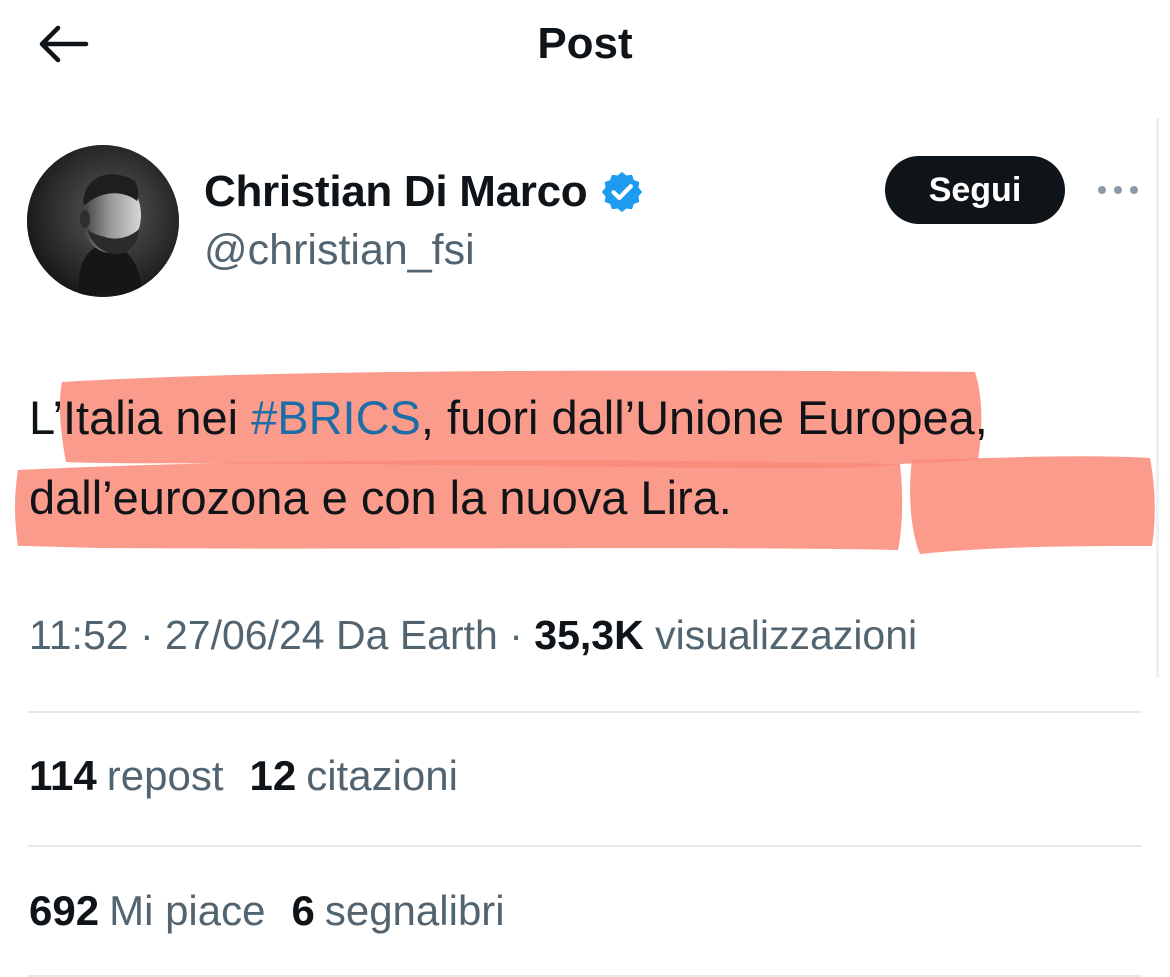 The height and width of the screenshot is (977, 1170). Describe the element at coordinates (336, 417) in the screenshot. I see `hashtag-link: #BRICS` at that location.